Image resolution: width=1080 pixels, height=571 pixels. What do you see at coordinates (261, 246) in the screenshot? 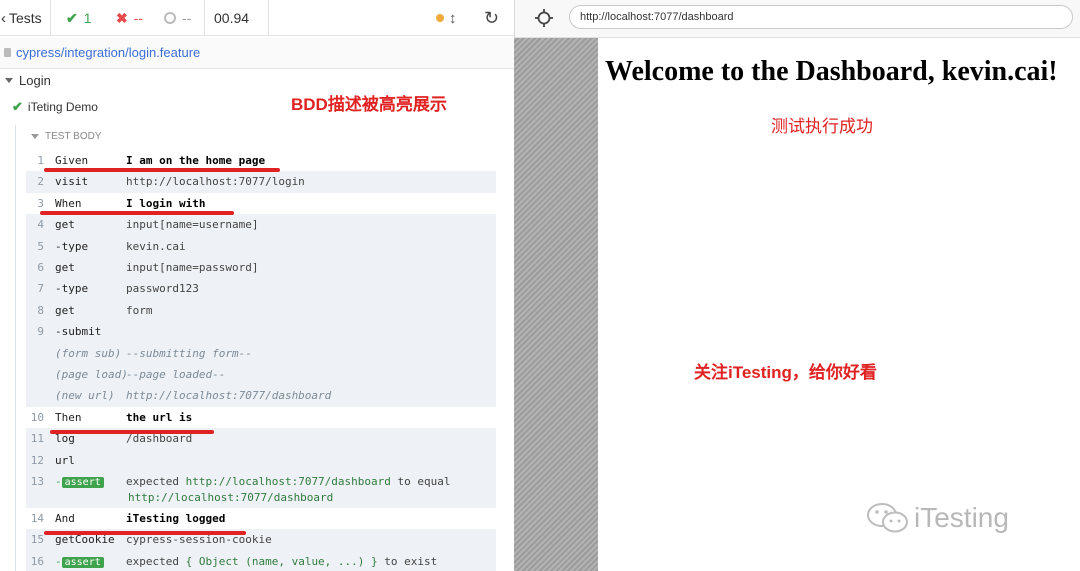
I see `command-row: 5 -type kevin.cai` at bounding box center [261, 246].